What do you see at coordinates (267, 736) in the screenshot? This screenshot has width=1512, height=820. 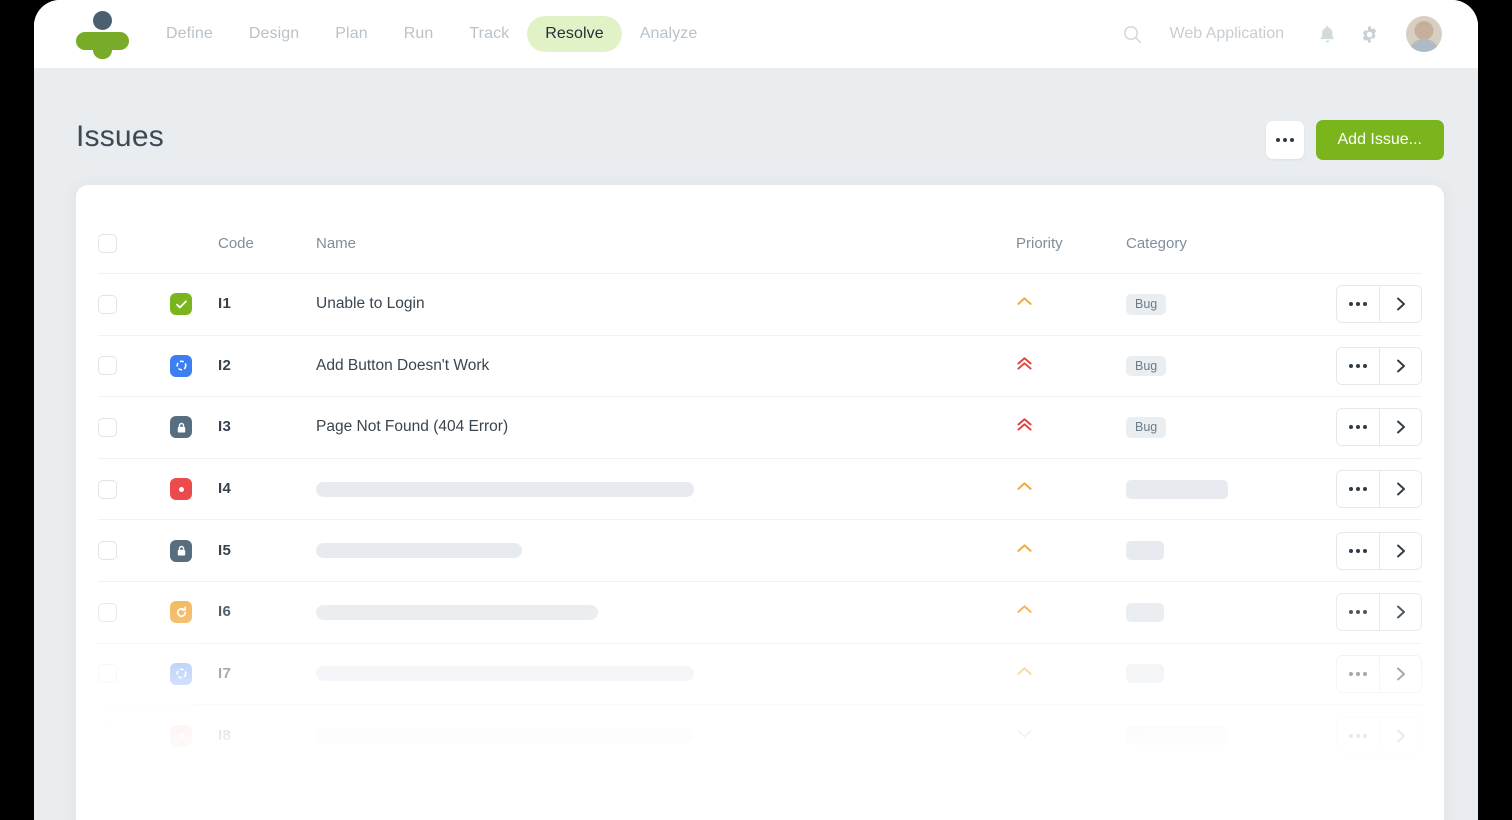 I see `row-code-cell: I8` at bounding box center [267, 736].